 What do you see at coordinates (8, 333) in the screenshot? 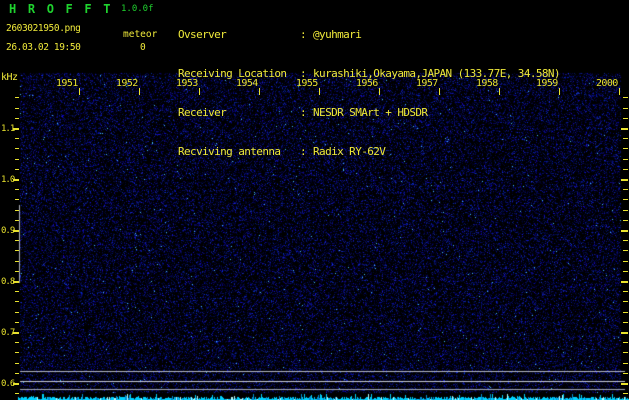
I see `freq-label: 0.7` at bounding box center [8, 333].